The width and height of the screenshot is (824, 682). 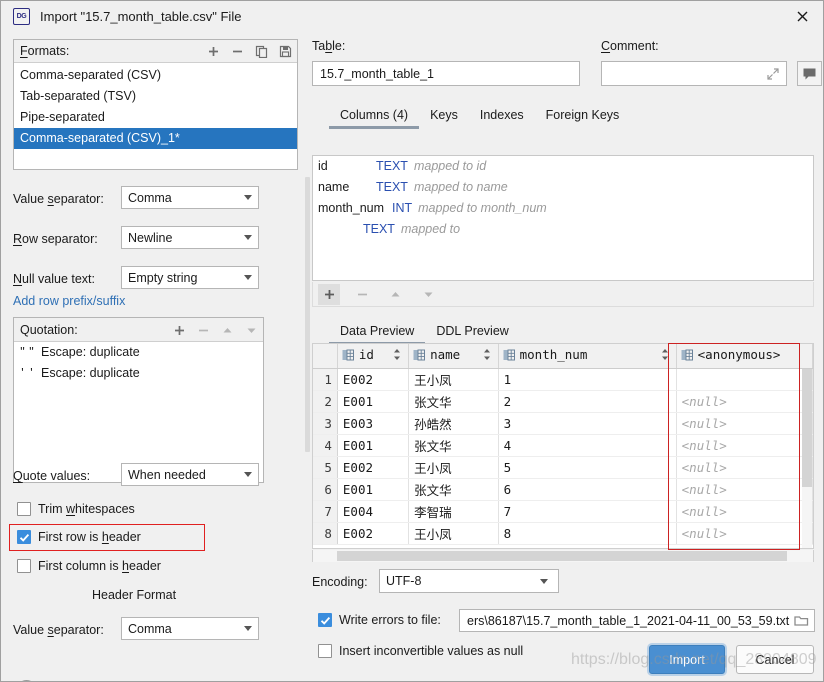 I want to click on column-row: name TEXT mapped to name, so click(x=563, y=187).